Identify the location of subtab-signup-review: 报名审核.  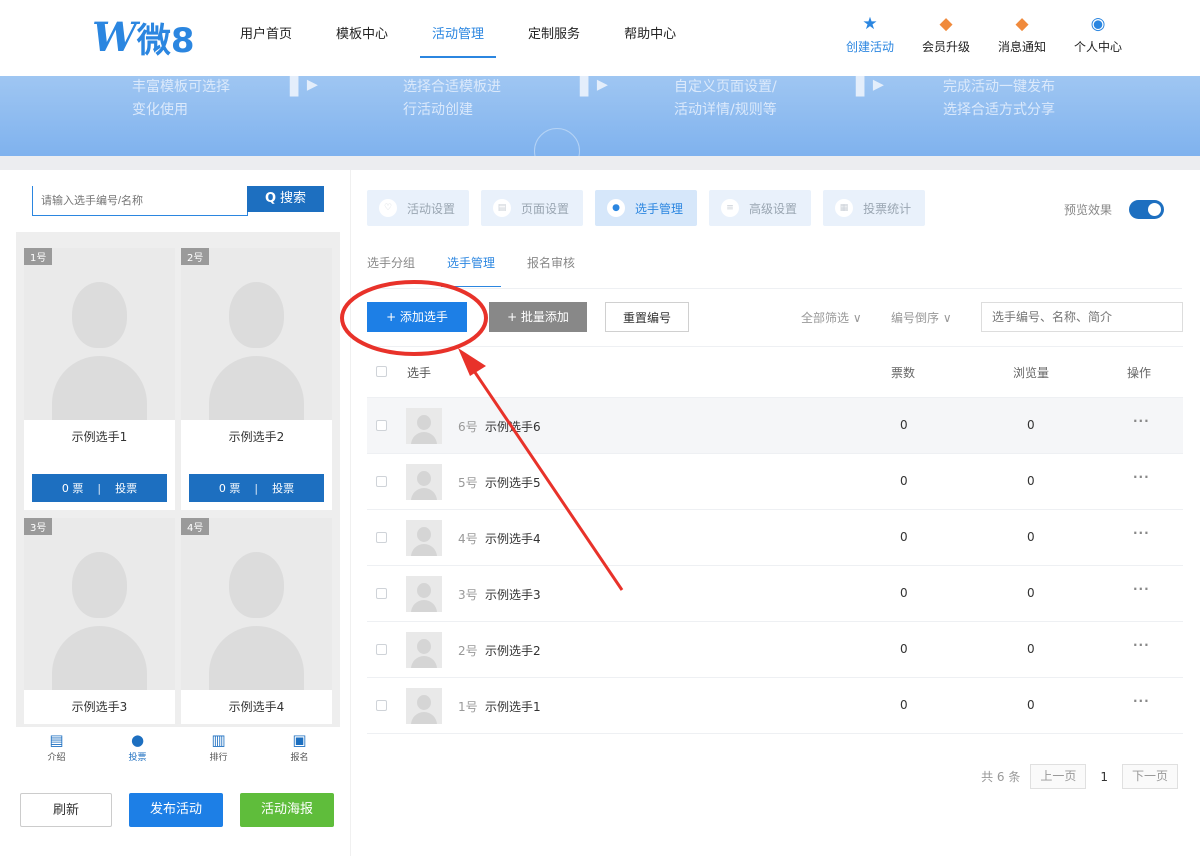
(551, 271).